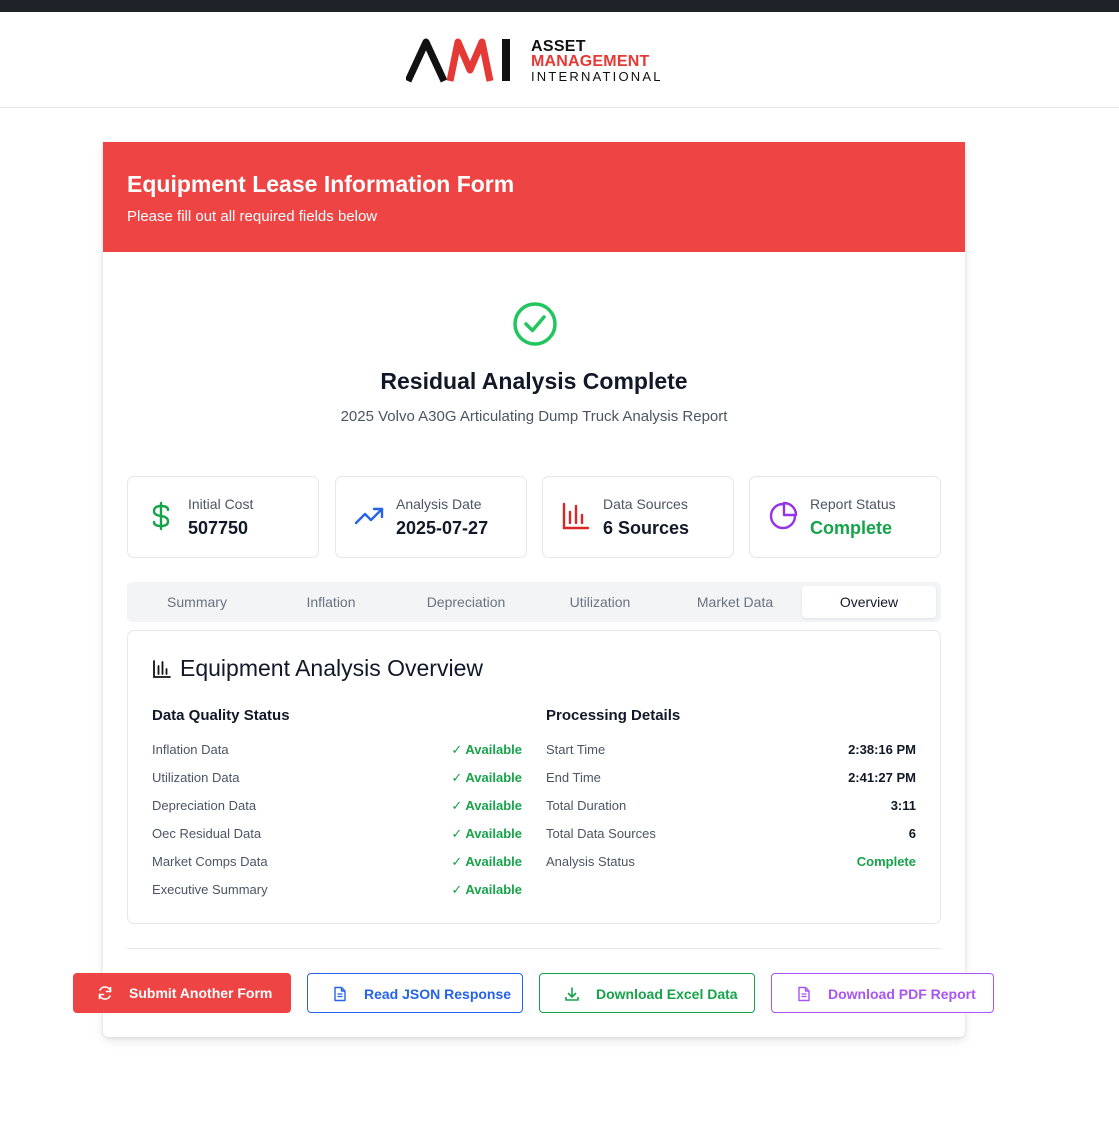  Describe the element at coordinates (190, 749) in the screenshot. I see `quality-label: Inflation Data` at that location.